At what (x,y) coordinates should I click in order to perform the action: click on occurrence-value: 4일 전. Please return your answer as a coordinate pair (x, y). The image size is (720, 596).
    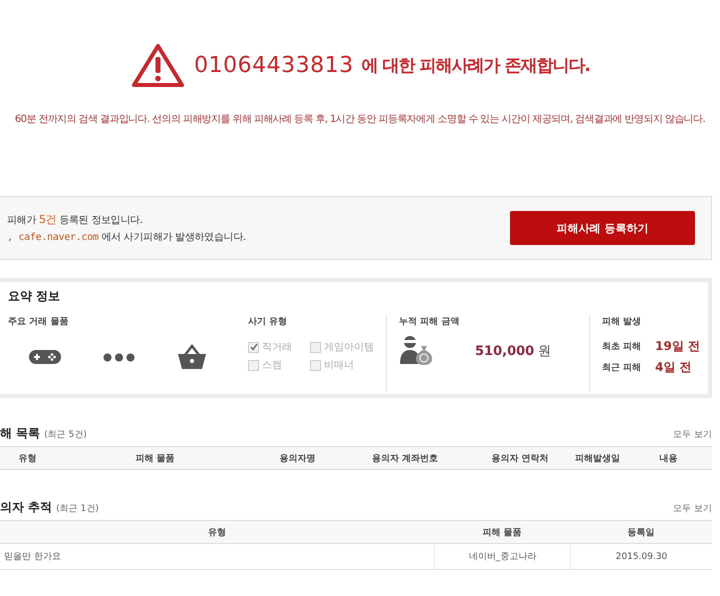
    Looking at the image, I should click on (674, 367).